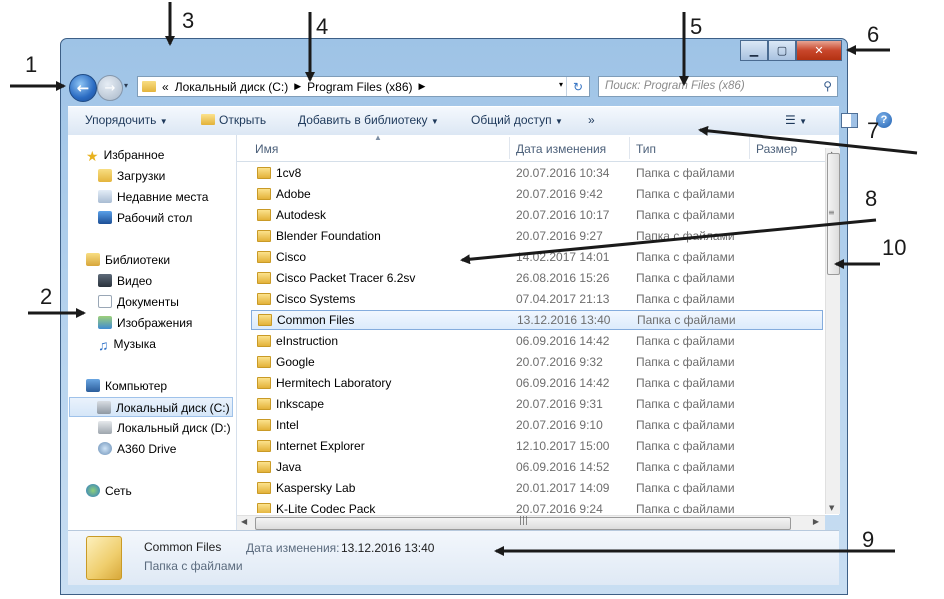 The image size is (944, 599). What do you see at coordinates (873, 130) in the screenshot?
I see `callout-number: 7` at bounding box center [873, 130].